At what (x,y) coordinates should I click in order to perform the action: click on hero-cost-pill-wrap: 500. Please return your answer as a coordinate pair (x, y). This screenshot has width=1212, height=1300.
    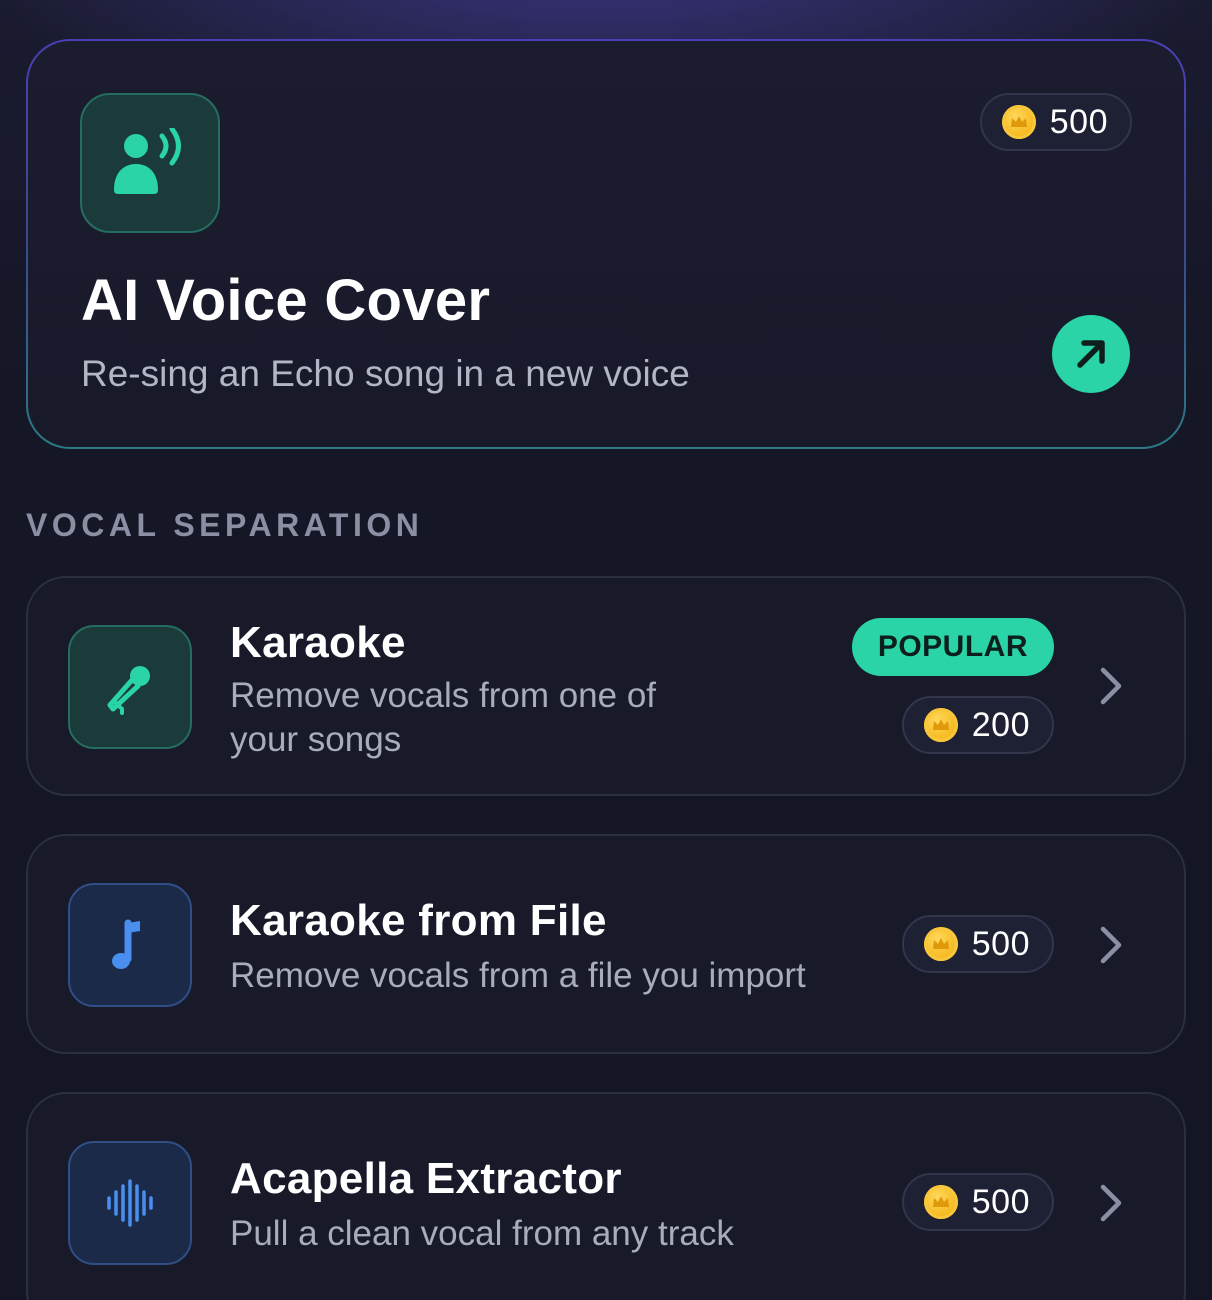
    Looking at the image, I should click on (1055, 122).